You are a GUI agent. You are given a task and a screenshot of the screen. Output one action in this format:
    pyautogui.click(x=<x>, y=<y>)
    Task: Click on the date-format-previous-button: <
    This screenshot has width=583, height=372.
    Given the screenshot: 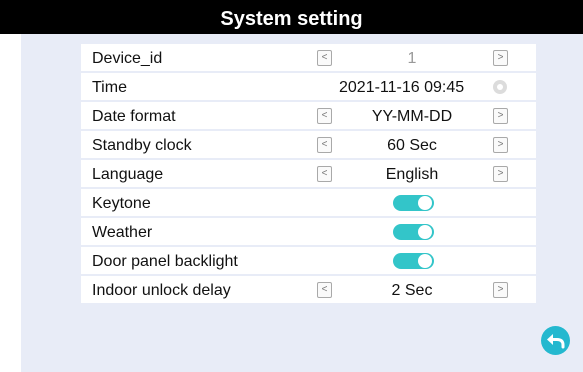 What is the action you would take?
    pyautogui.click(x=324, y=116)
    